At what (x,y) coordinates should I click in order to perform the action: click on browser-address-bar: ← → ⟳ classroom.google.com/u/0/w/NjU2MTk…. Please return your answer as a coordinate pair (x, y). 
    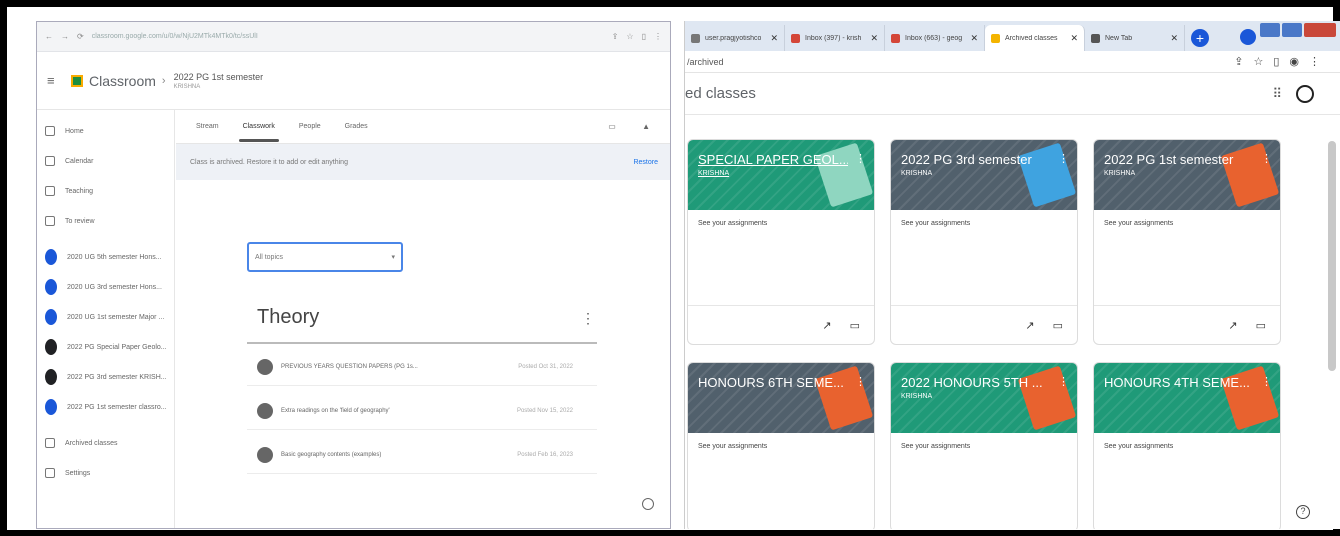
    Looking at the image, I should click on (353, 37).